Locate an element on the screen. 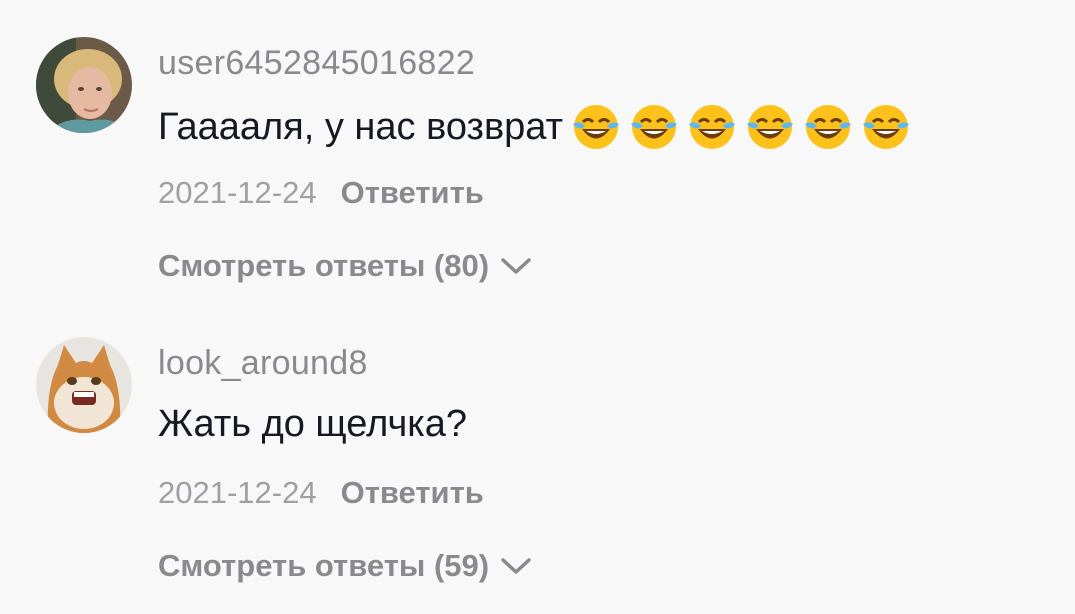  view-replies-label: Смотреть ответы (59) is located at coordinates (324, 565).